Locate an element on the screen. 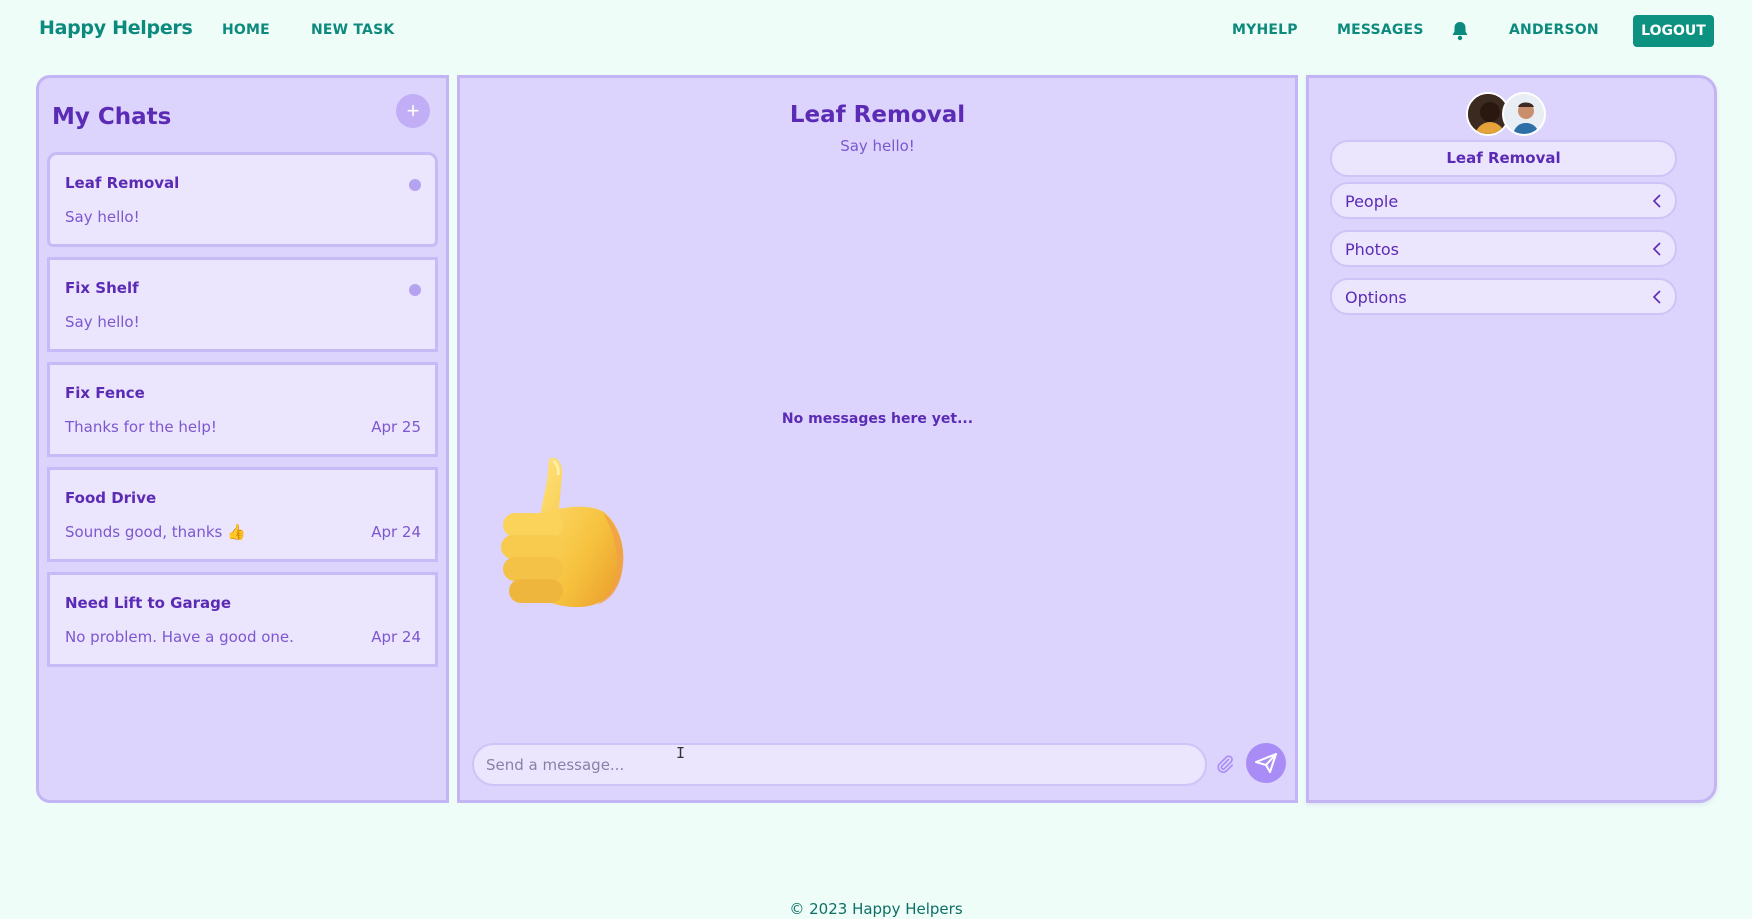  thumbs-up-icon is located at coordinates (562, 532).